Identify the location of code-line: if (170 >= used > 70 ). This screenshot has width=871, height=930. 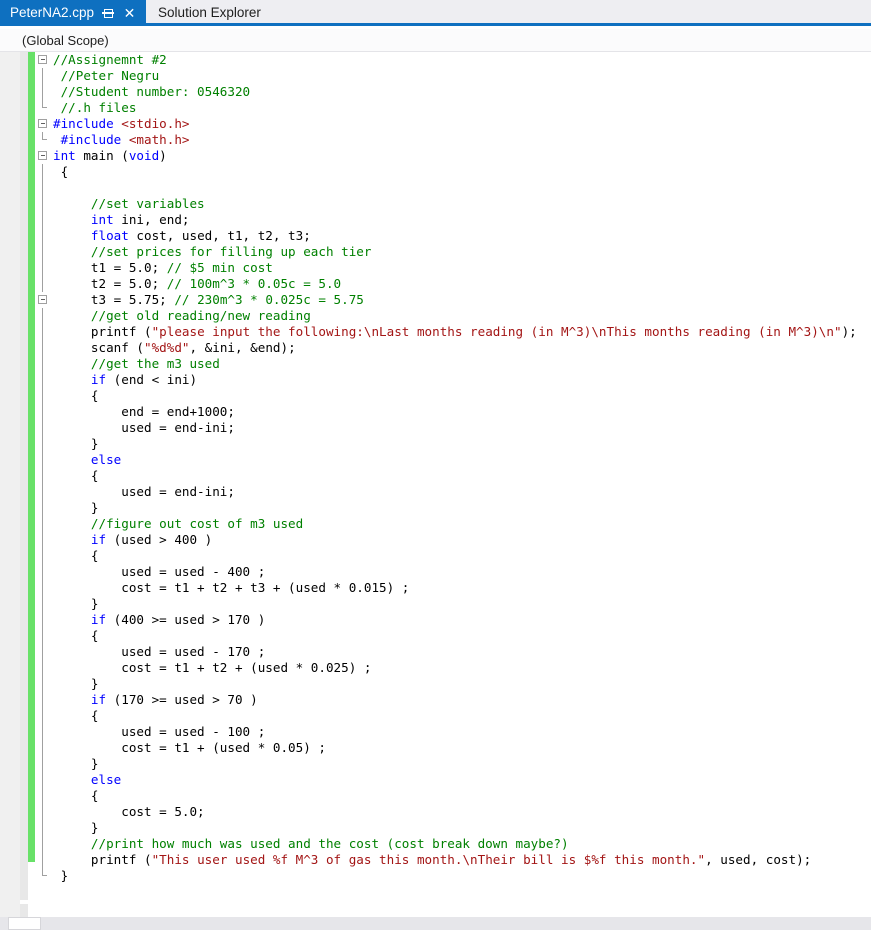
(446, 700).